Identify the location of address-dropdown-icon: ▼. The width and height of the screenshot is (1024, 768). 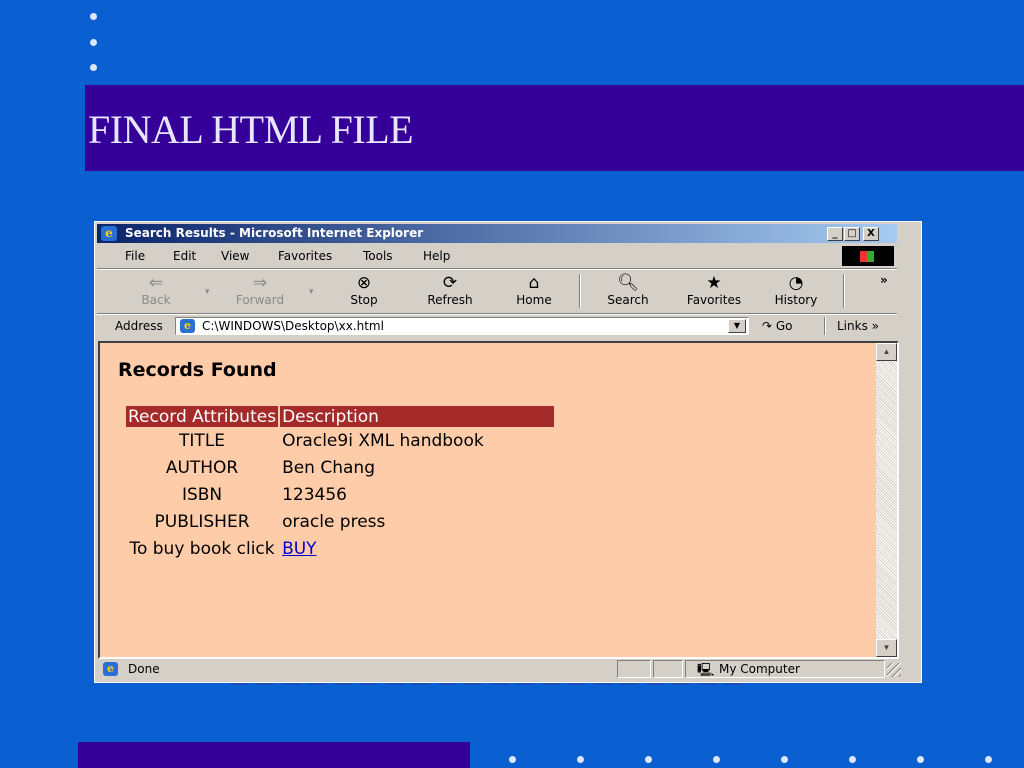
(737, 326).